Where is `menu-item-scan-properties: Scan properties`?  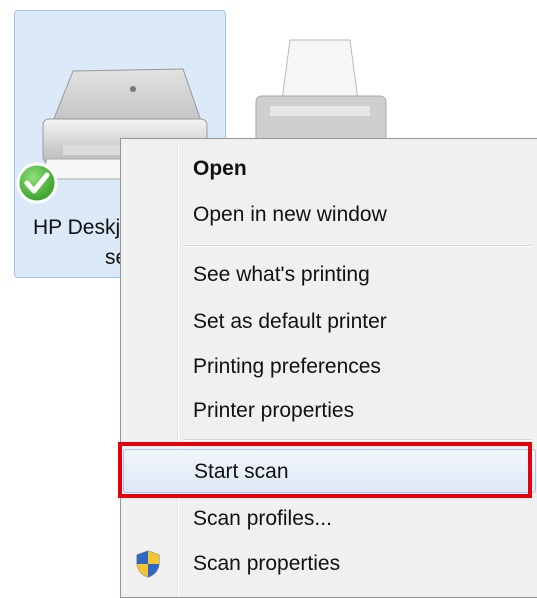 menu-item-scan-properties: Scan properties is located at coordinates (329, 564).